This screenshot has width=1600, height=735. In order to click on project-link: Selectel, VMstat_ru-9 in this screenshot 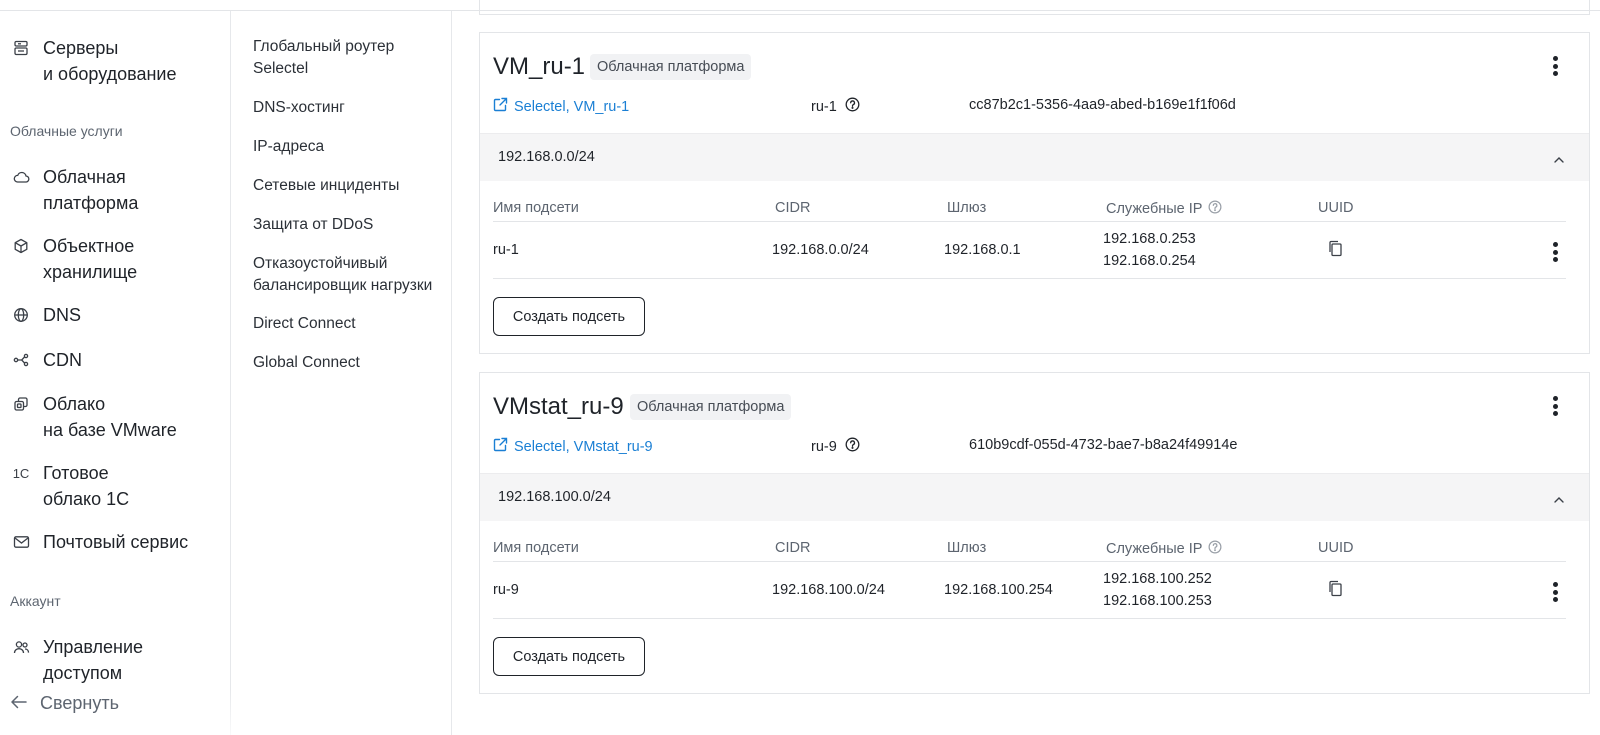, I will do `click(573, 446)`.